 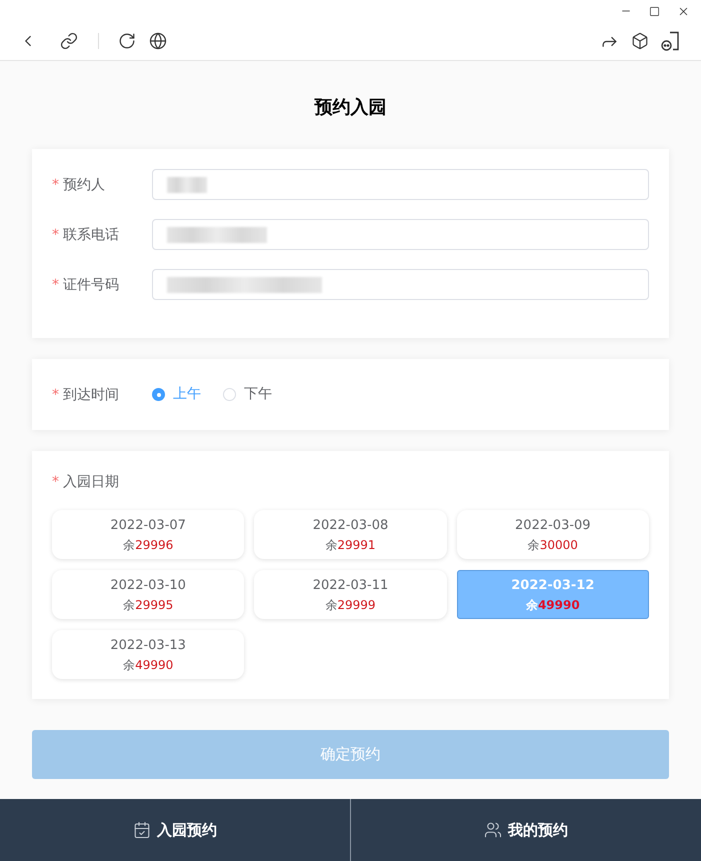 I want to click on date-option: 2022-03-11 余29999, so click(x=350, y=594).